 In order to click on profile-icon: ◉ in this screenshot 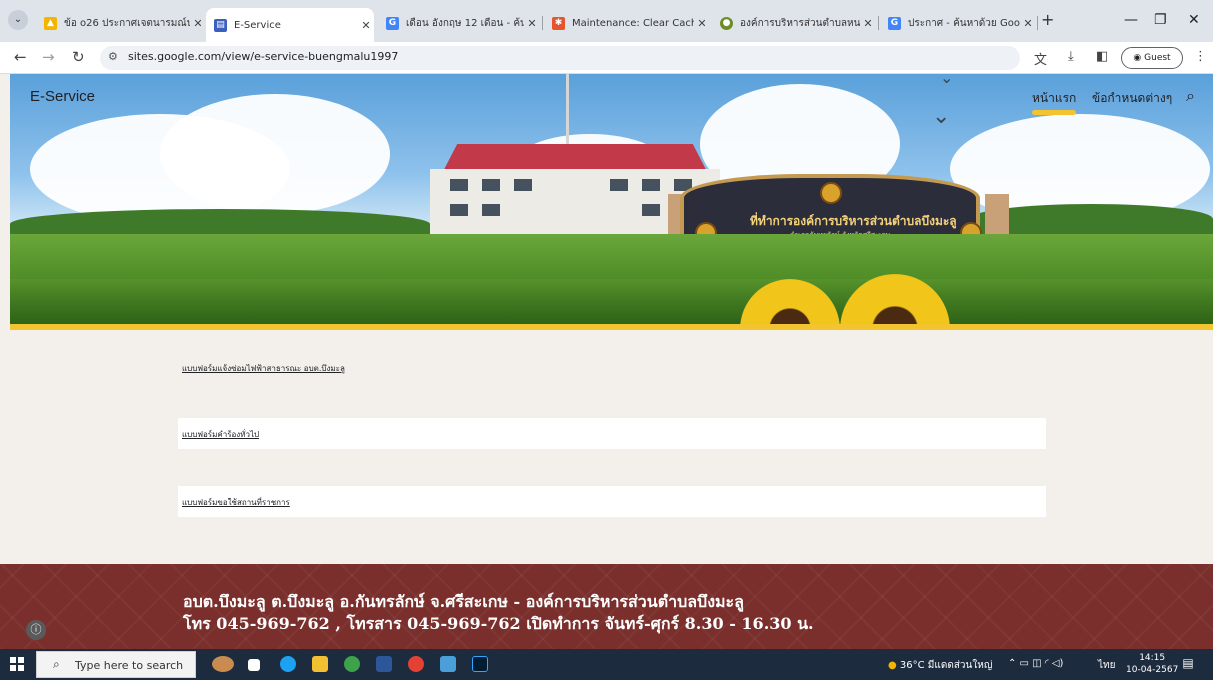, I will do `click(1137, 58)`.